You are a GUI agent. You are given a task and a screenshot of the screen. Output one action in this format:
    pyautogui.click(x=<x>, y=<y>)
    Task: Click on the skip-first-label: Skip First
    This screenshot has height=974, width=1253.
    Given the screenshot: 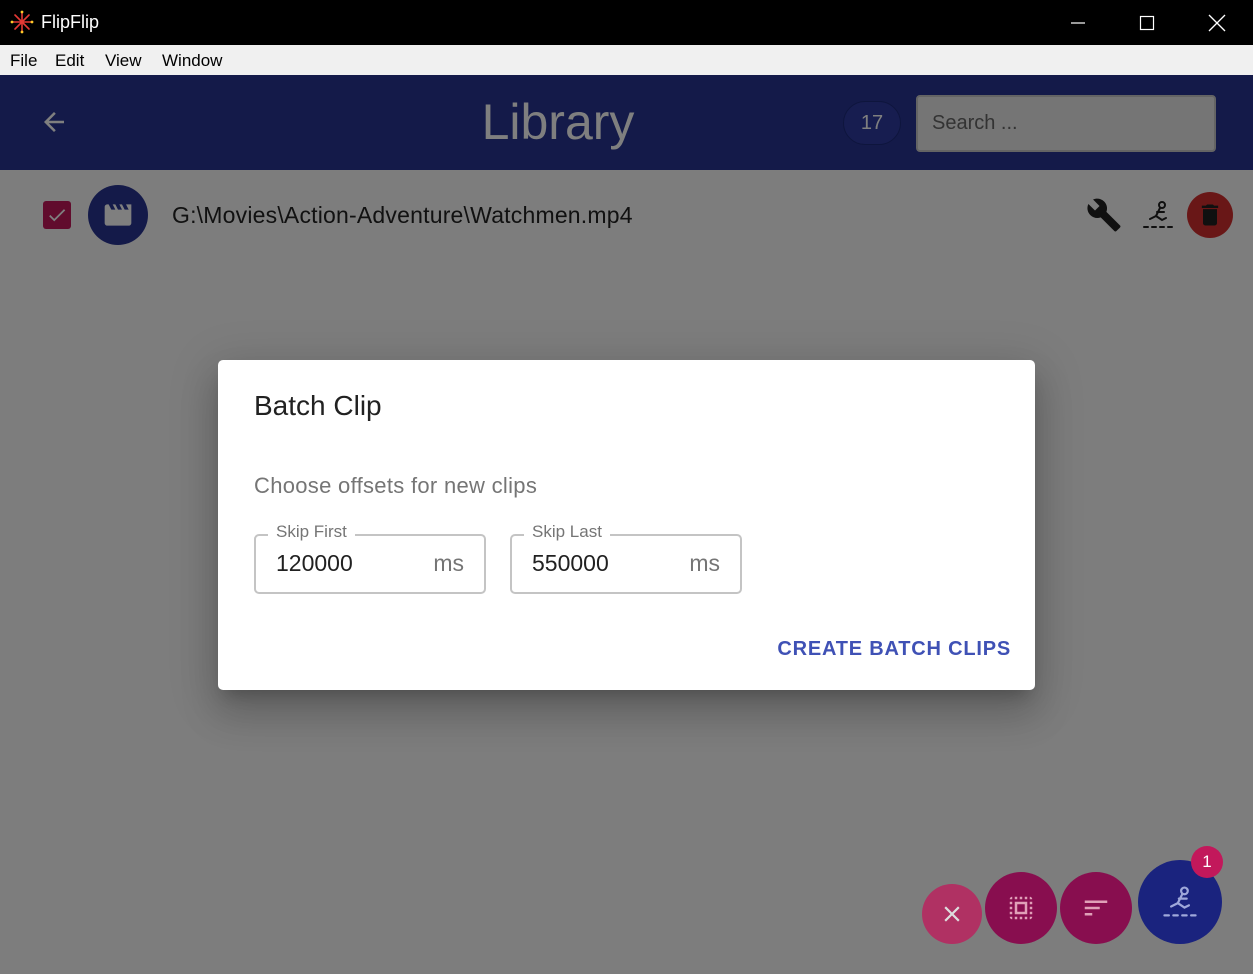 What is the action you would take?
    pyautogui.click(x=311, y=532)
    